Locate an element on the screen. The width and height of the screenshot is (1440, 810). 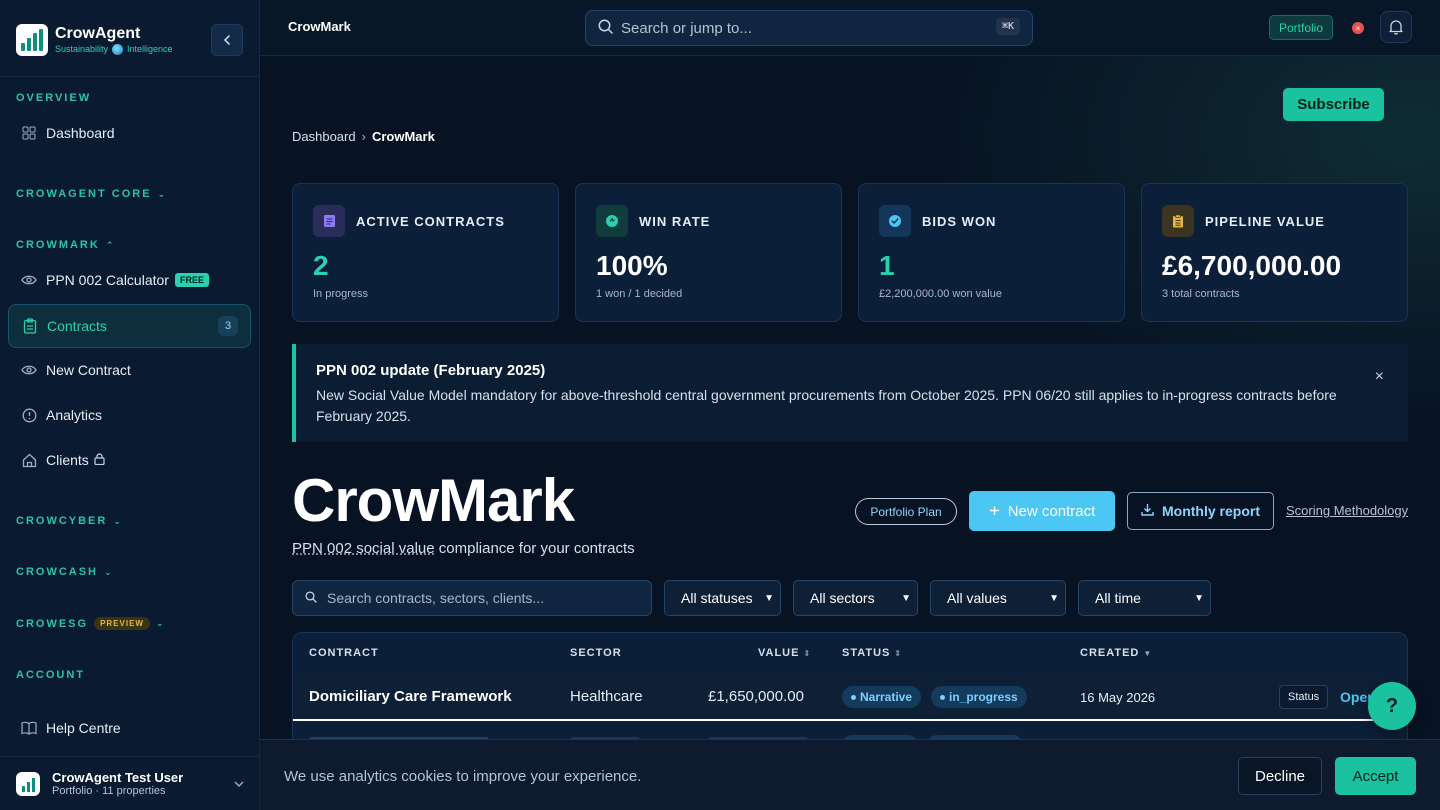
status-button: Status is located at coordinates (1304, 697).